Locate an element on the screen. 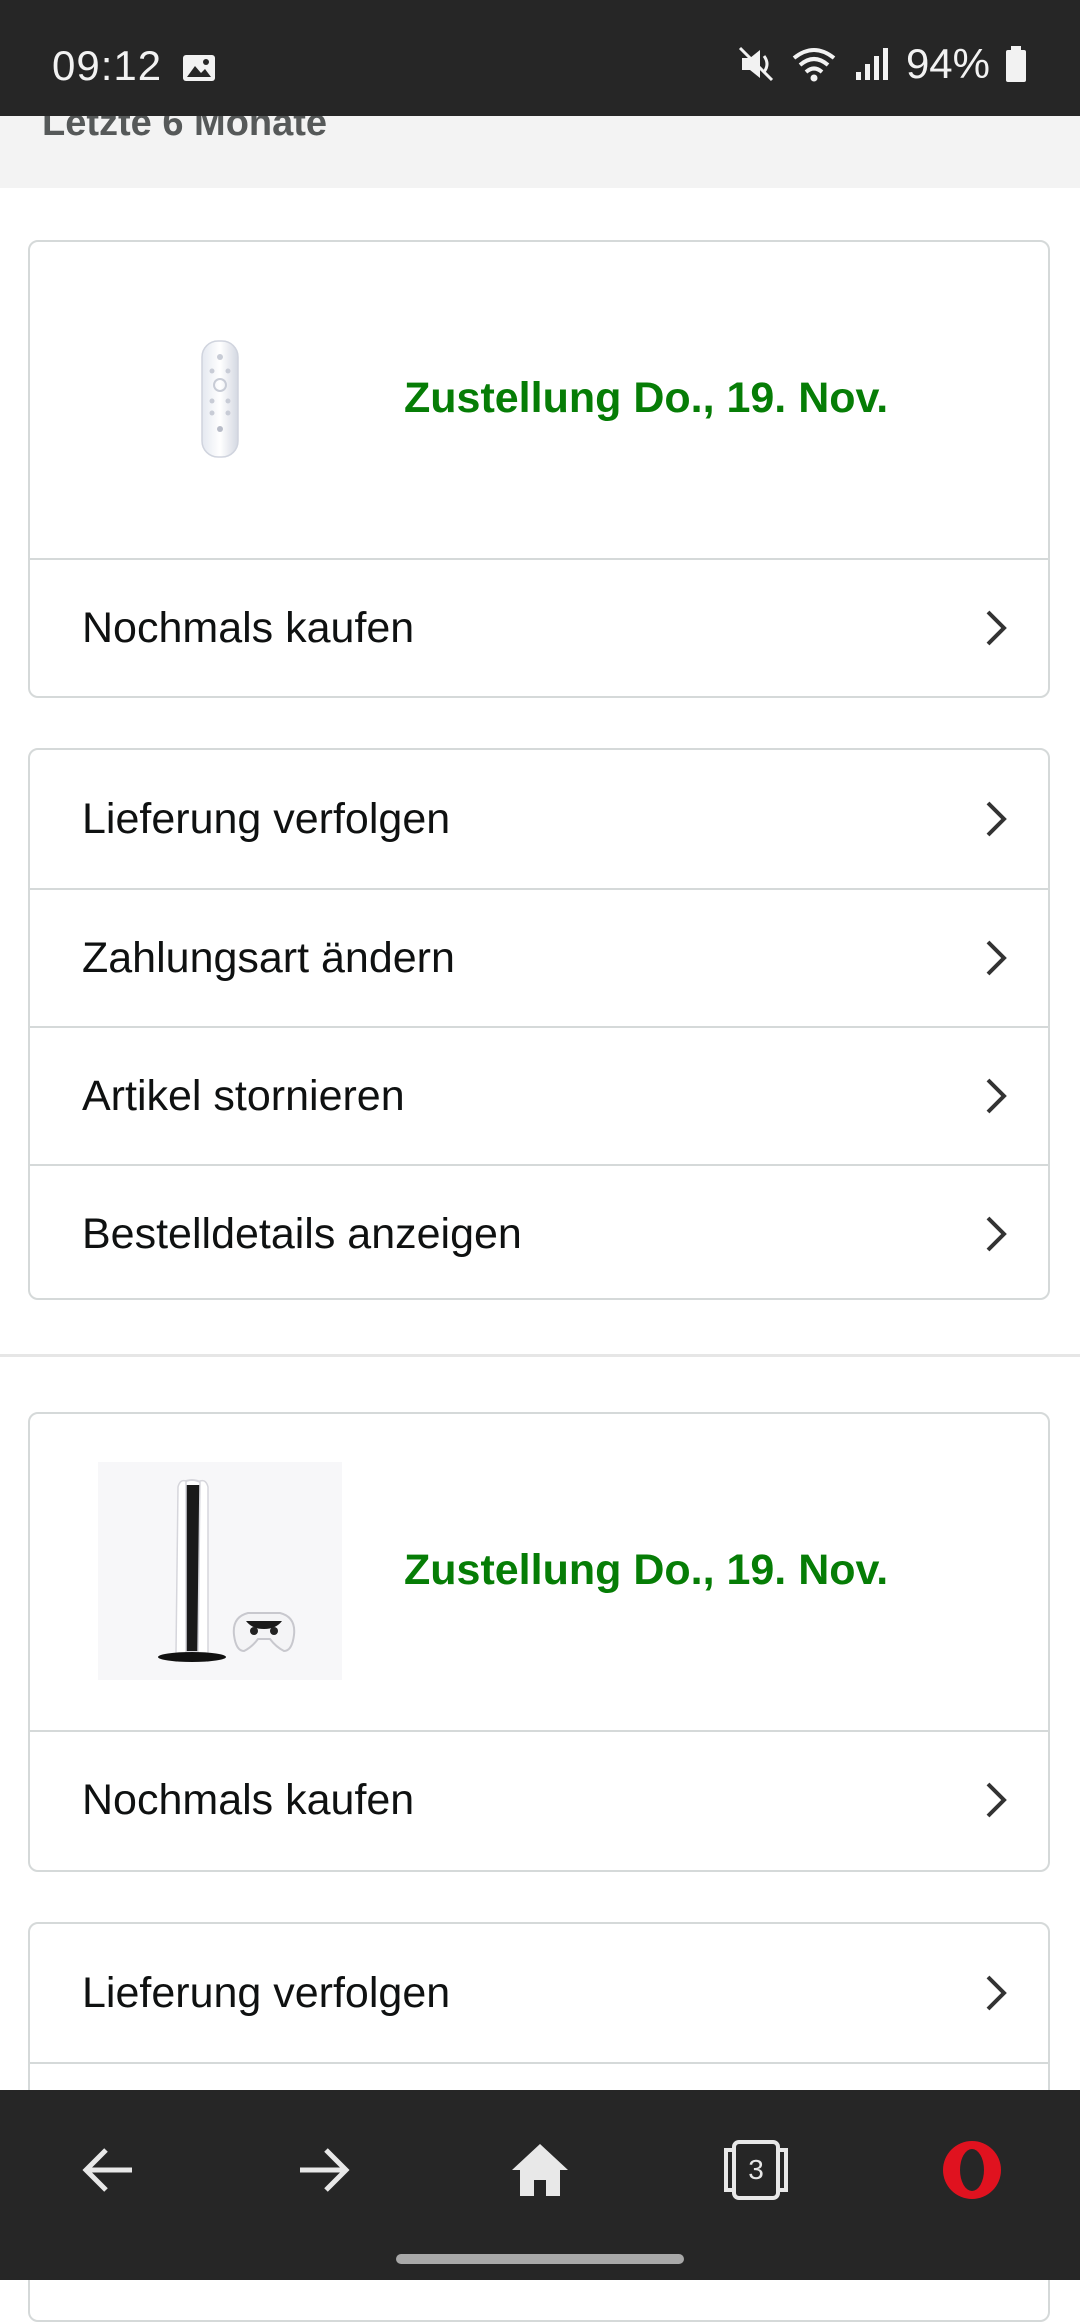 The width and height of the screenshot is (1080, 2322). status-icons: 94% is located at coordinates (882, 64).